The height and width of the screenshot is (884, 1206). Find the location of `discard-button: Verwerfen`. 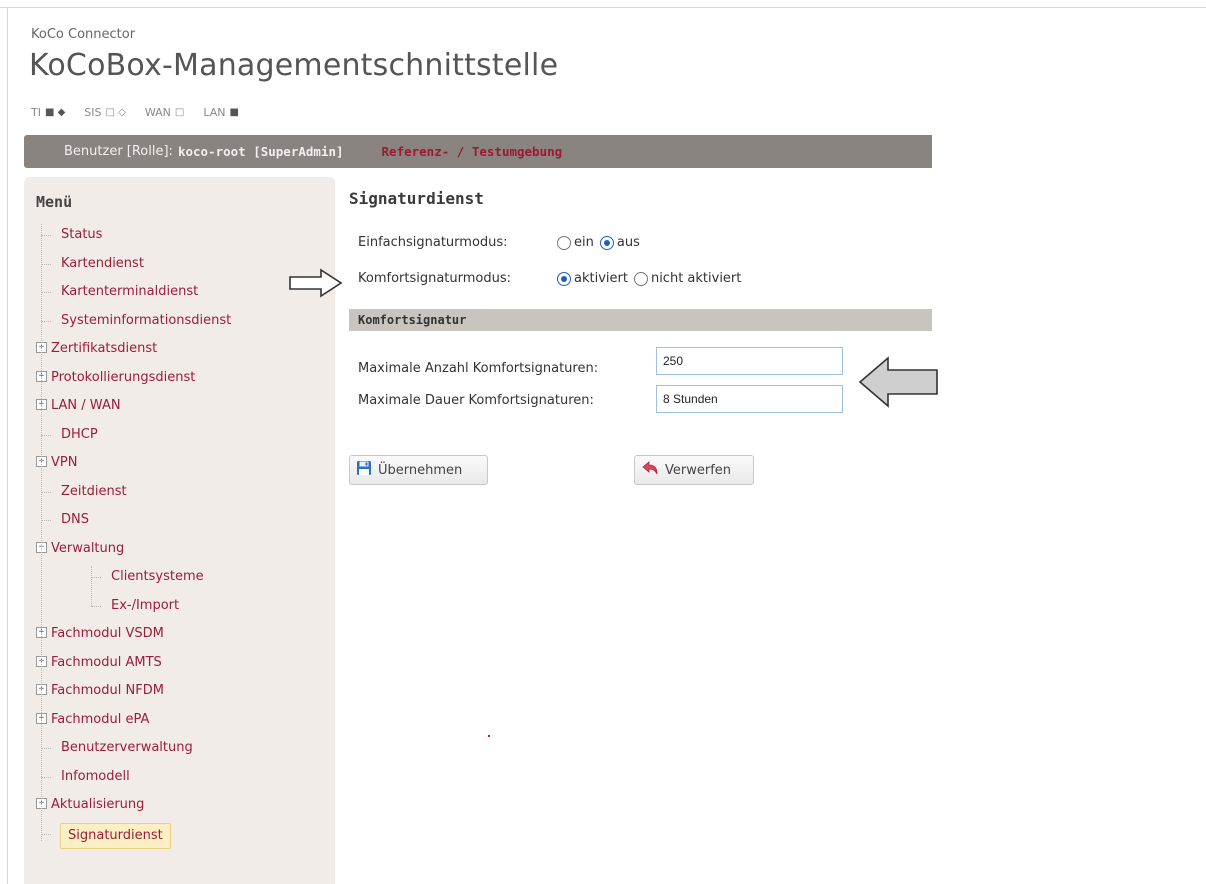

discard-button: Verwerfen is located at coordinates (694, 470).